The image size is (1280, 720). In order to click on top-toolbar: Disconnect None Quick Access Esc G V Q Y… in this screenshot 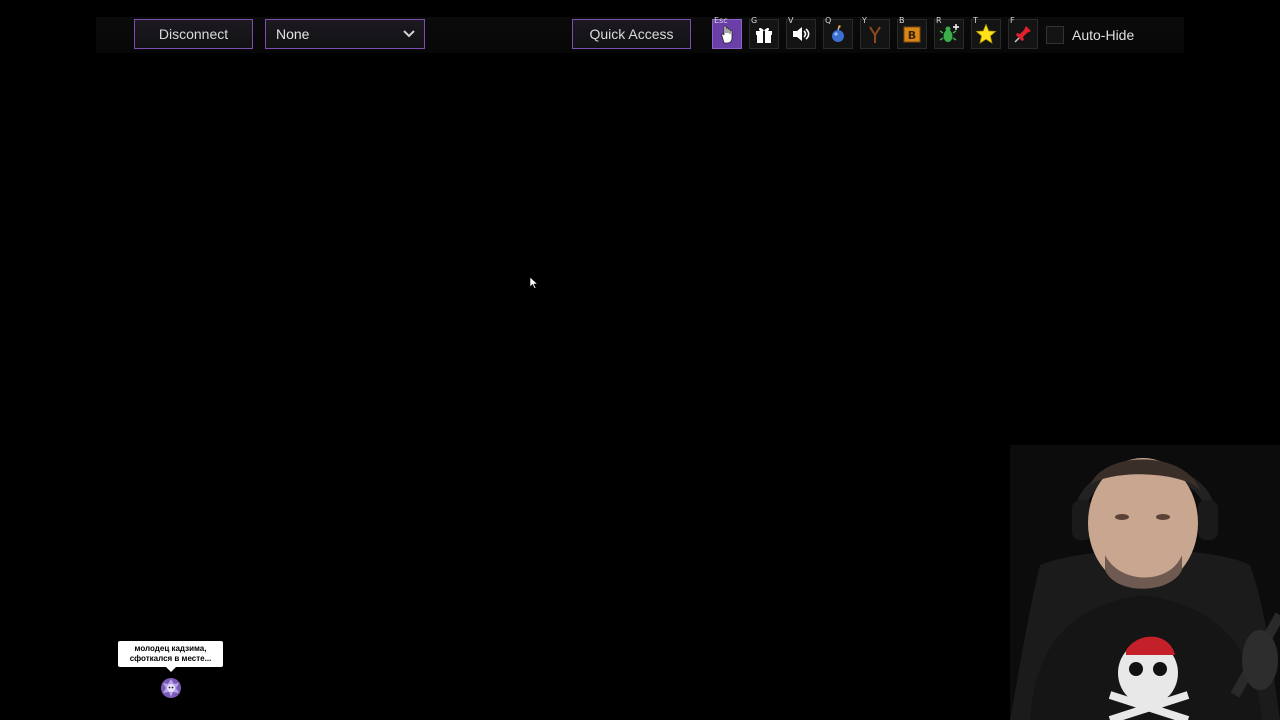, I will do `click(640, 34)`.